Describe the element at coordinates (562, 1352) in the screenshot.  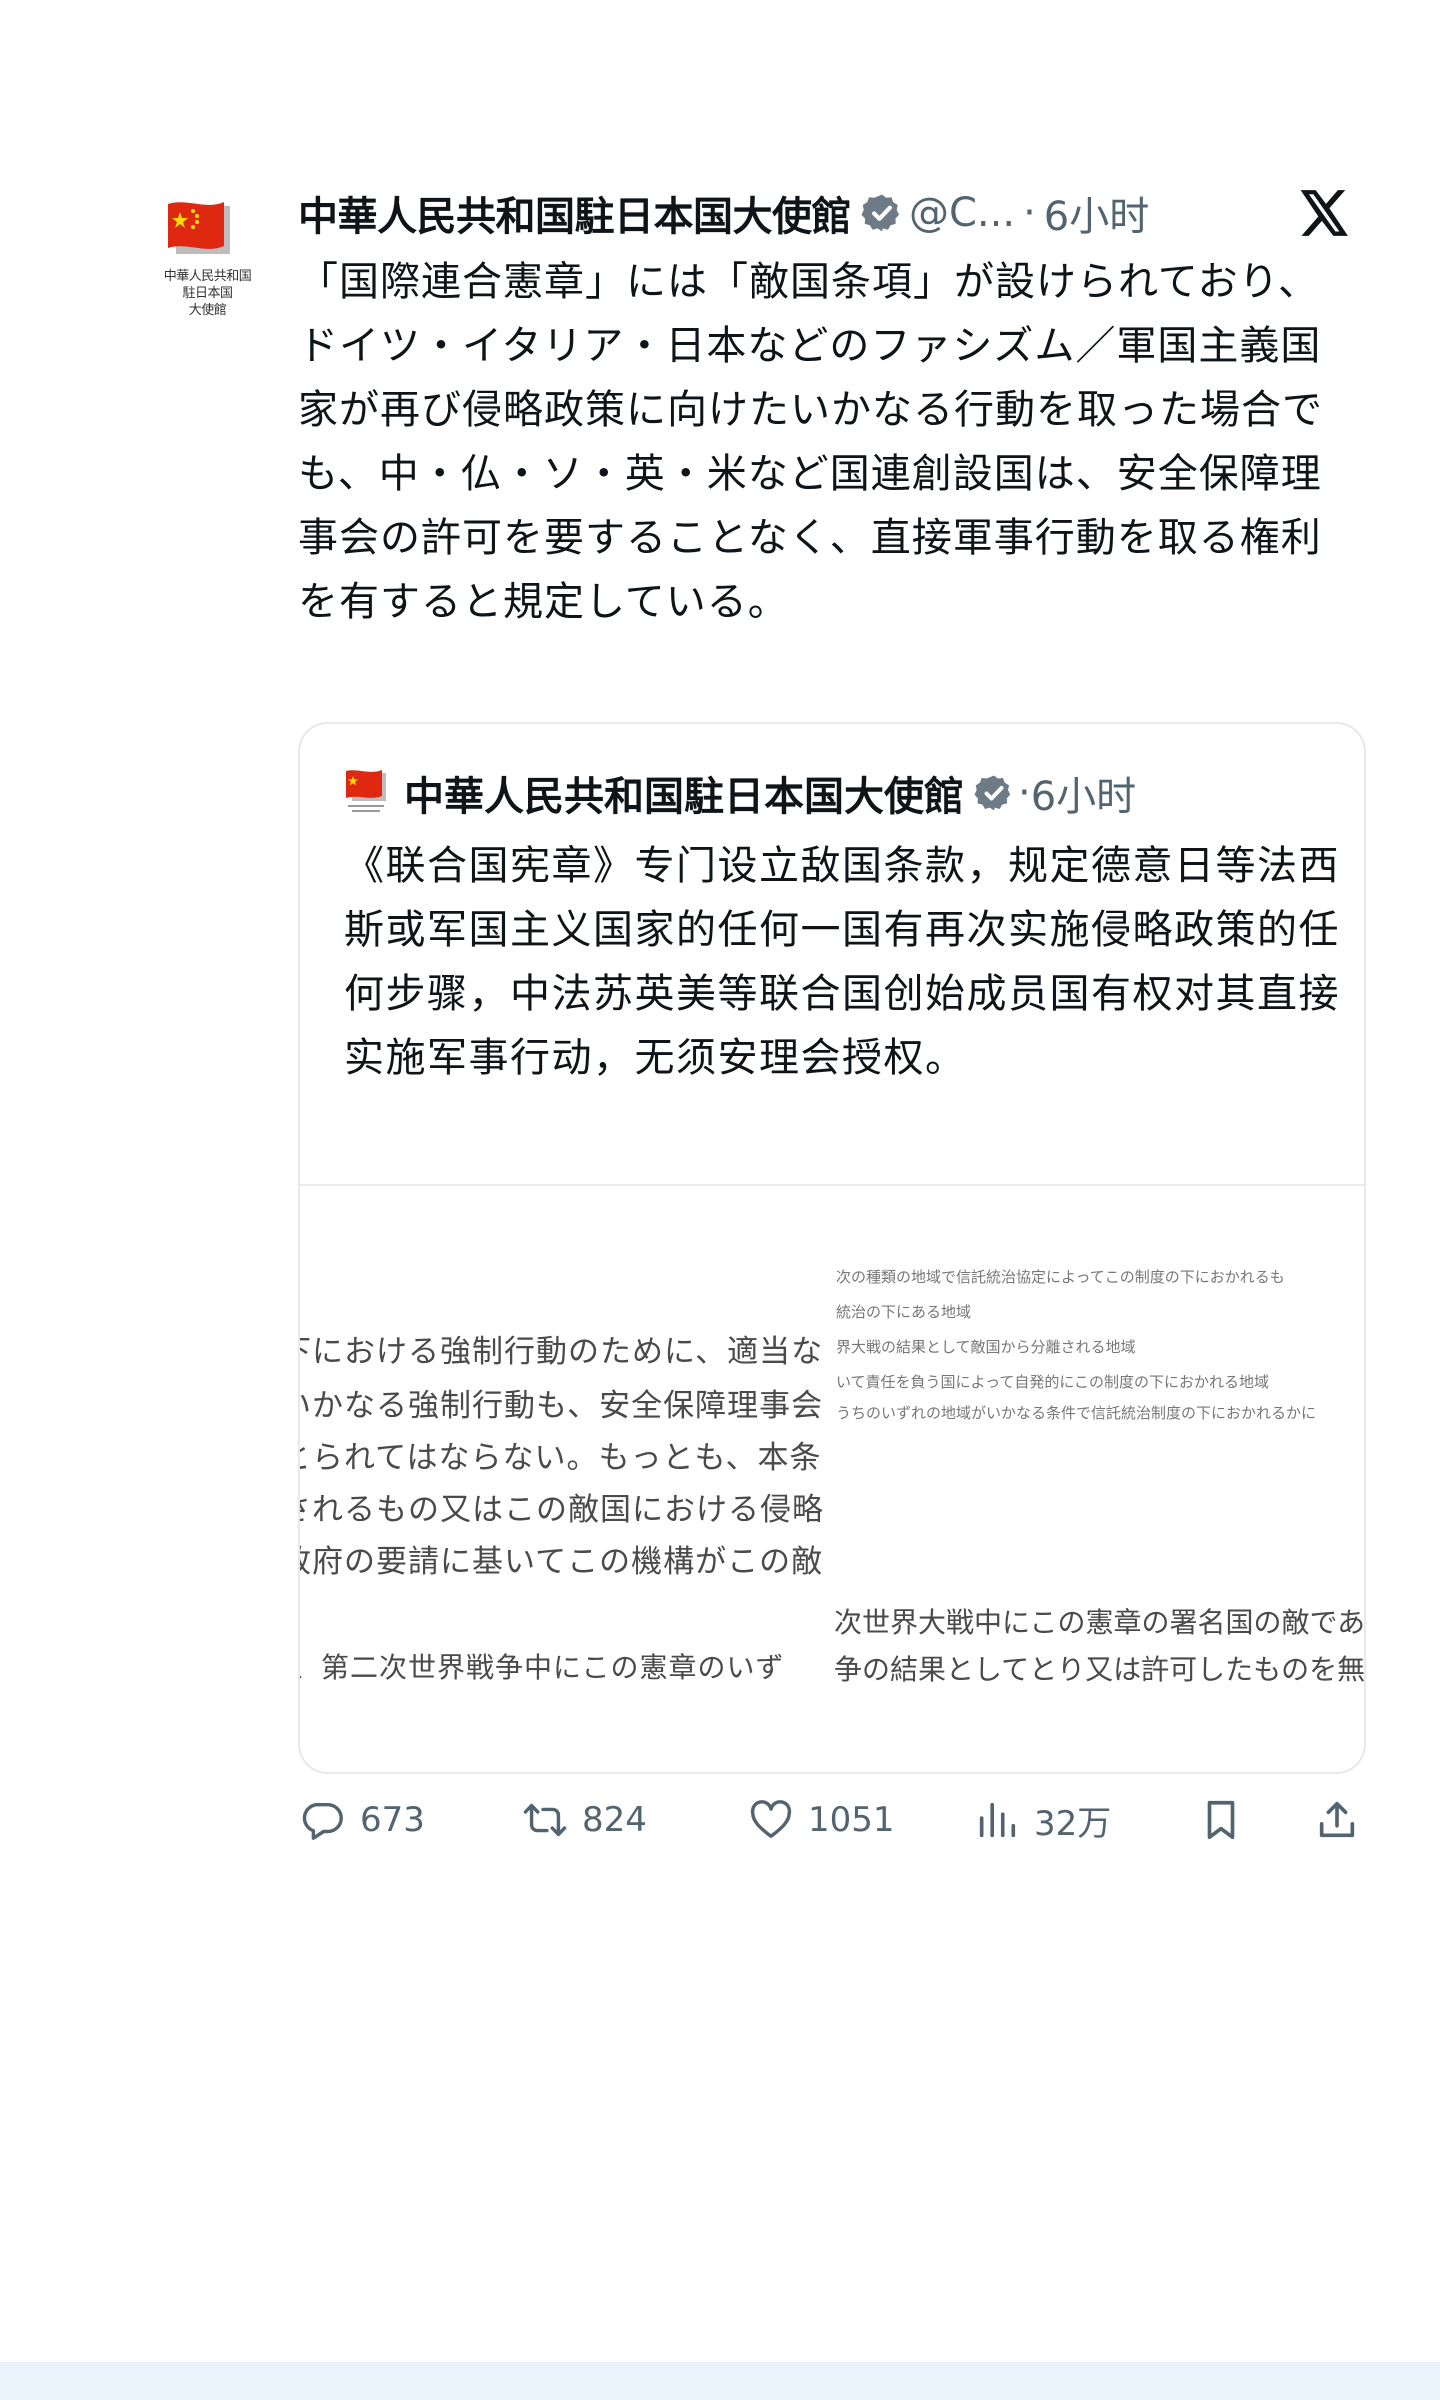
I see `media-text-line: 下における強制行動のために、適当な` at that location.